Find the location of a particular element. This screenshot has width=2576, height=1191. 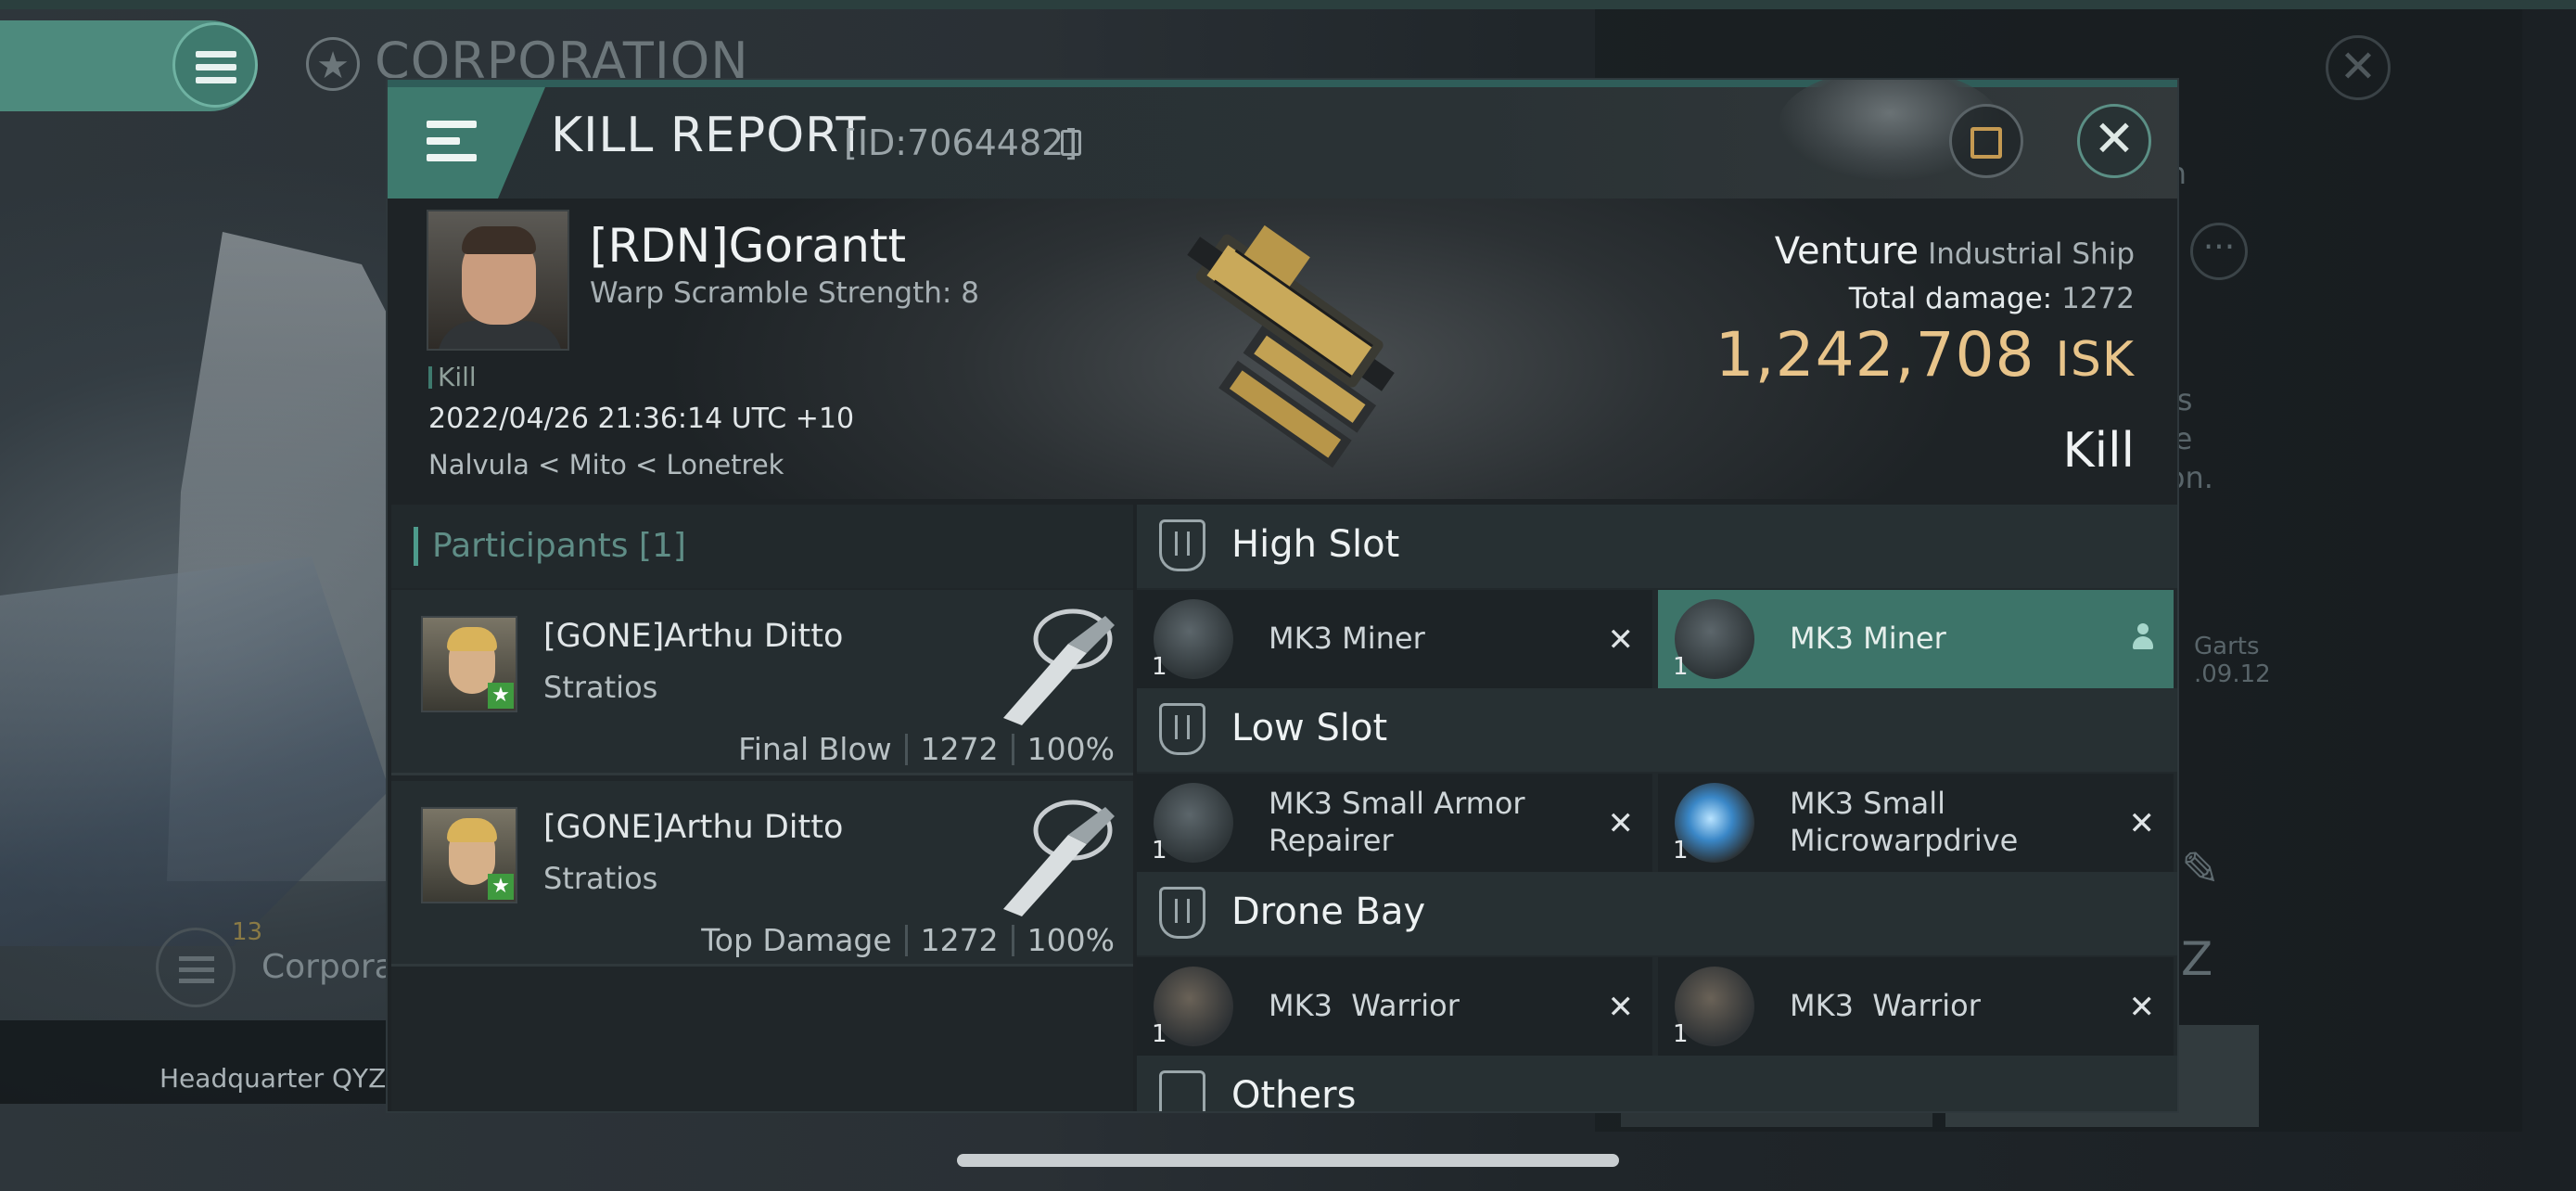

low-slot-icon is located at coordinates (1182, 729).